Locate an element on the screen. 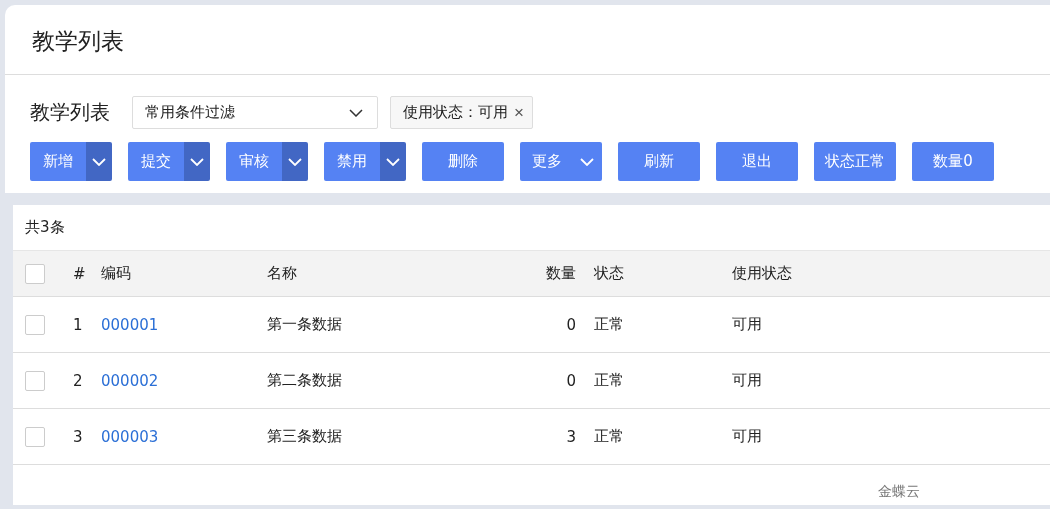  row-number: 2 is located at coordinates (78, 380).